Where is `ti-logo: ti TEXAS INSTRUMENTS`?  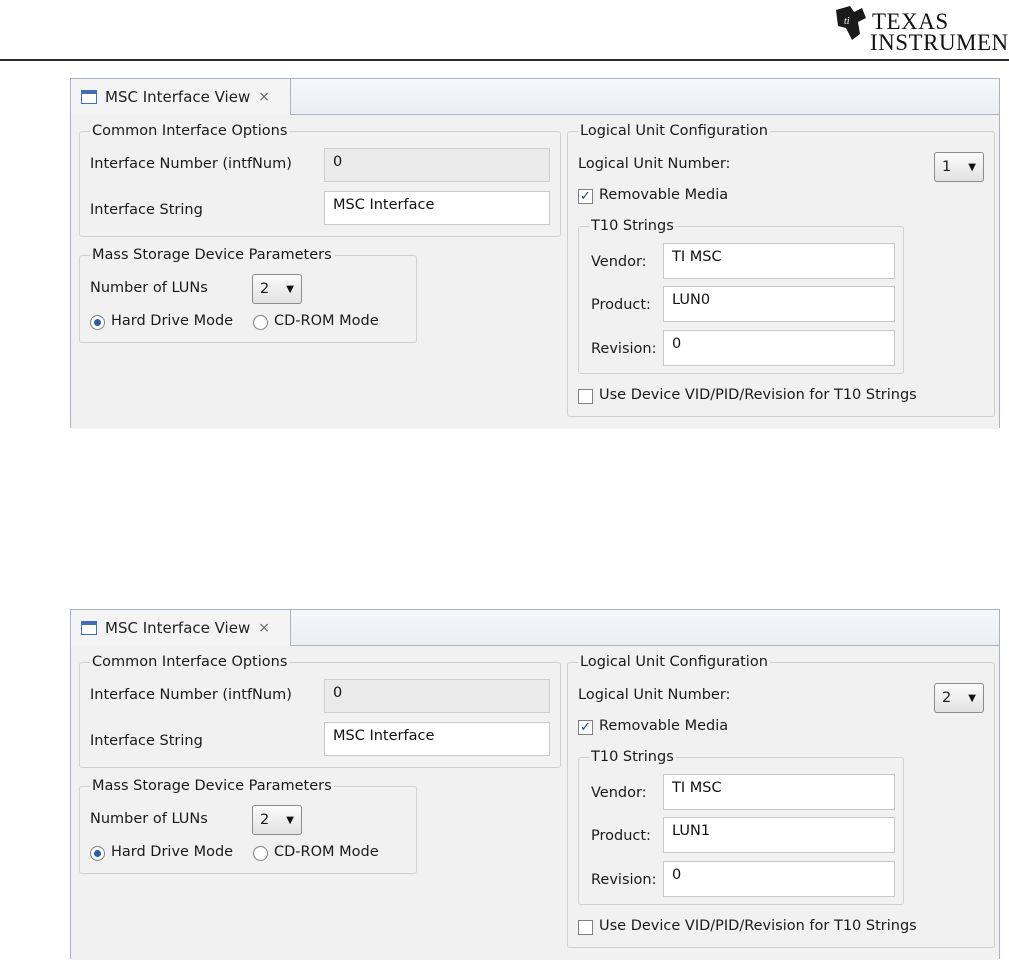 ti-logo: ti TEXAS INSTRUMENTS is located at coordinates (920, 29).